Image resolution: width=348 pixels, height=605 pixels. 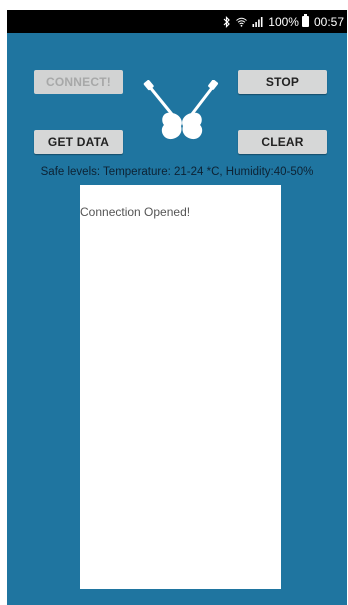 What do you see at coordinates (78, 82) in the screenshot?
I see `connect-button: CONNECT!` at bounding box center [78, 82].